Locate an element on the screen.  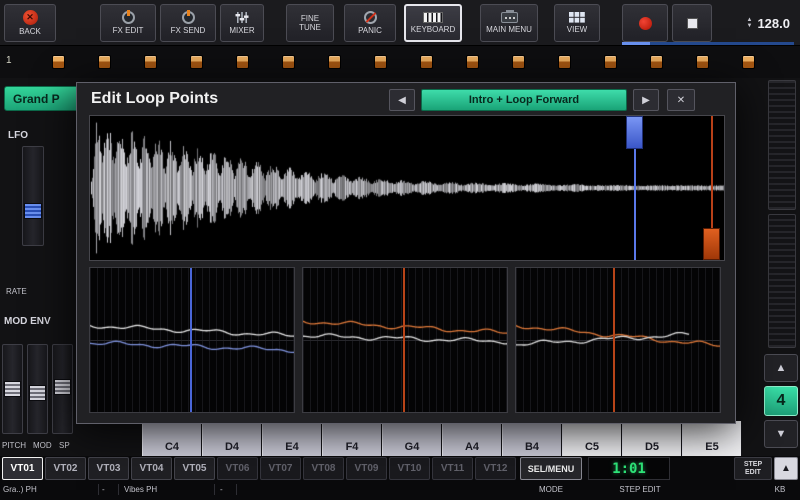
sp-slider is located at coordinates (62, 389).